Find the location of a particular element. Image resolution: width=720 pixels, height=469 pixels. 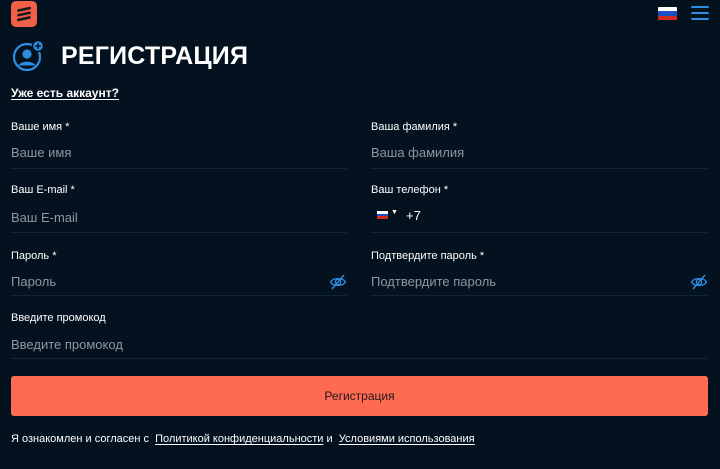

password-field: Пароль * is located at coordinates (179, 274).